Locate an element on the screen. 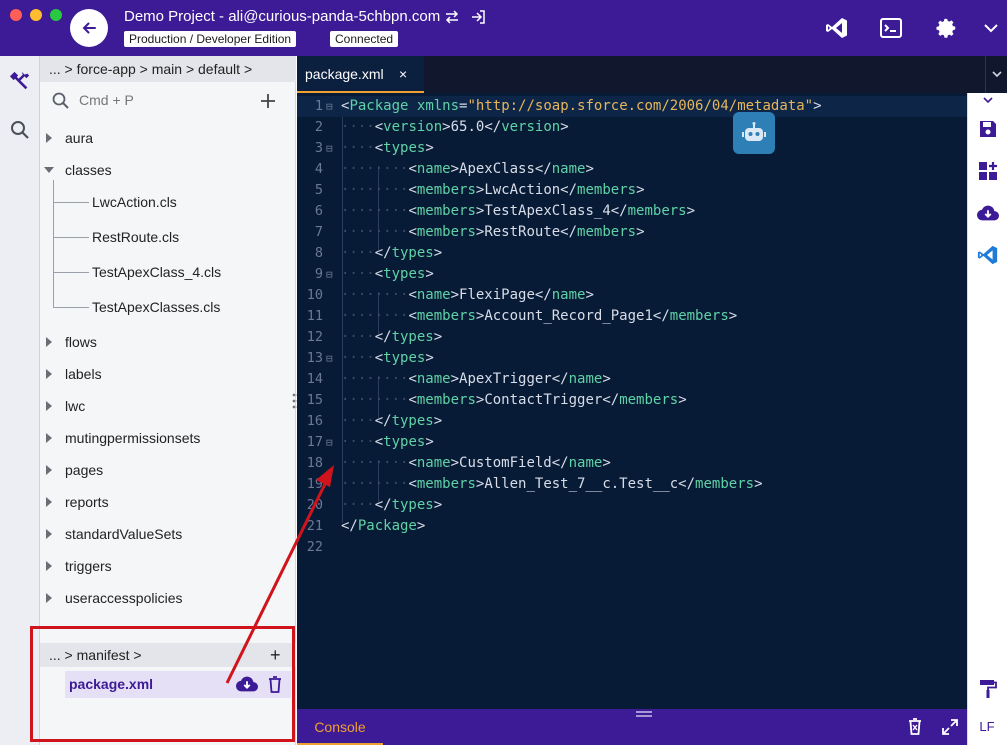  add-icon is located at coordinates (268, 101).